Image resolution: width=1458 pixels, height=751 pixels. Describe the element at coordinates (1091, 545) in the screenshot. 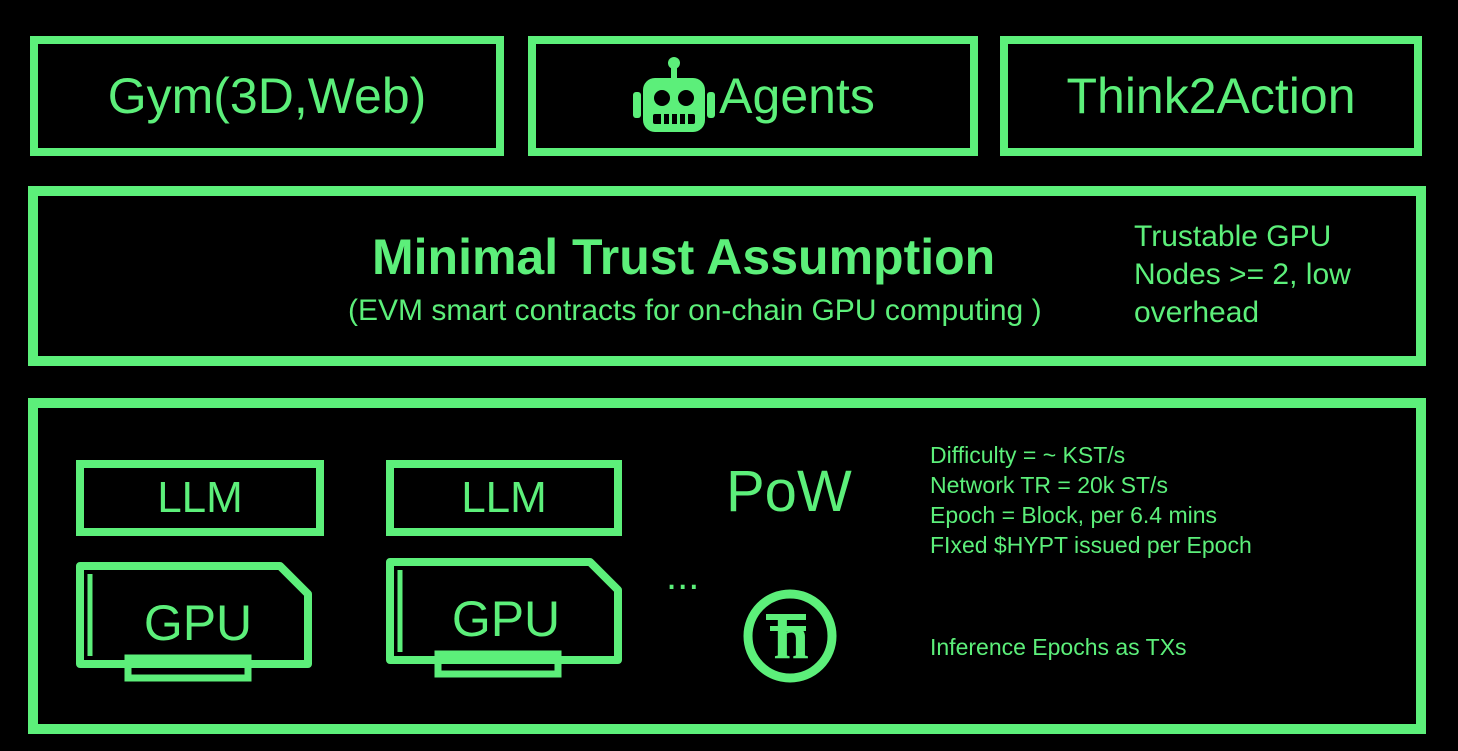

I see `stat-line: FIxed $HYPT issued per Epoch` at that location.